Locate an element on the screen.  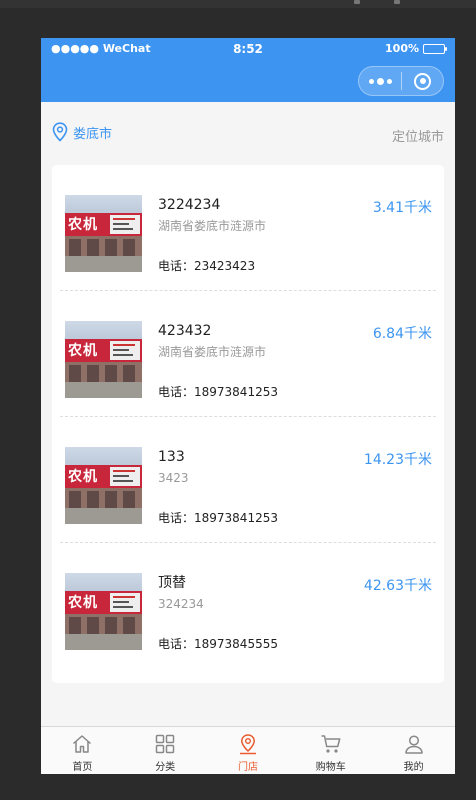
store-distance: 3.41千米 is located at coordinates (402, 208).